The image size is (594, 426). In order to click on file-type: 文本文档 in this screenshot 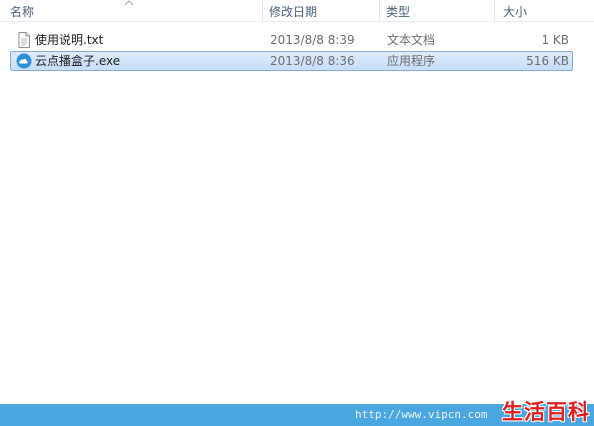, I will do `click(411, 40)`.